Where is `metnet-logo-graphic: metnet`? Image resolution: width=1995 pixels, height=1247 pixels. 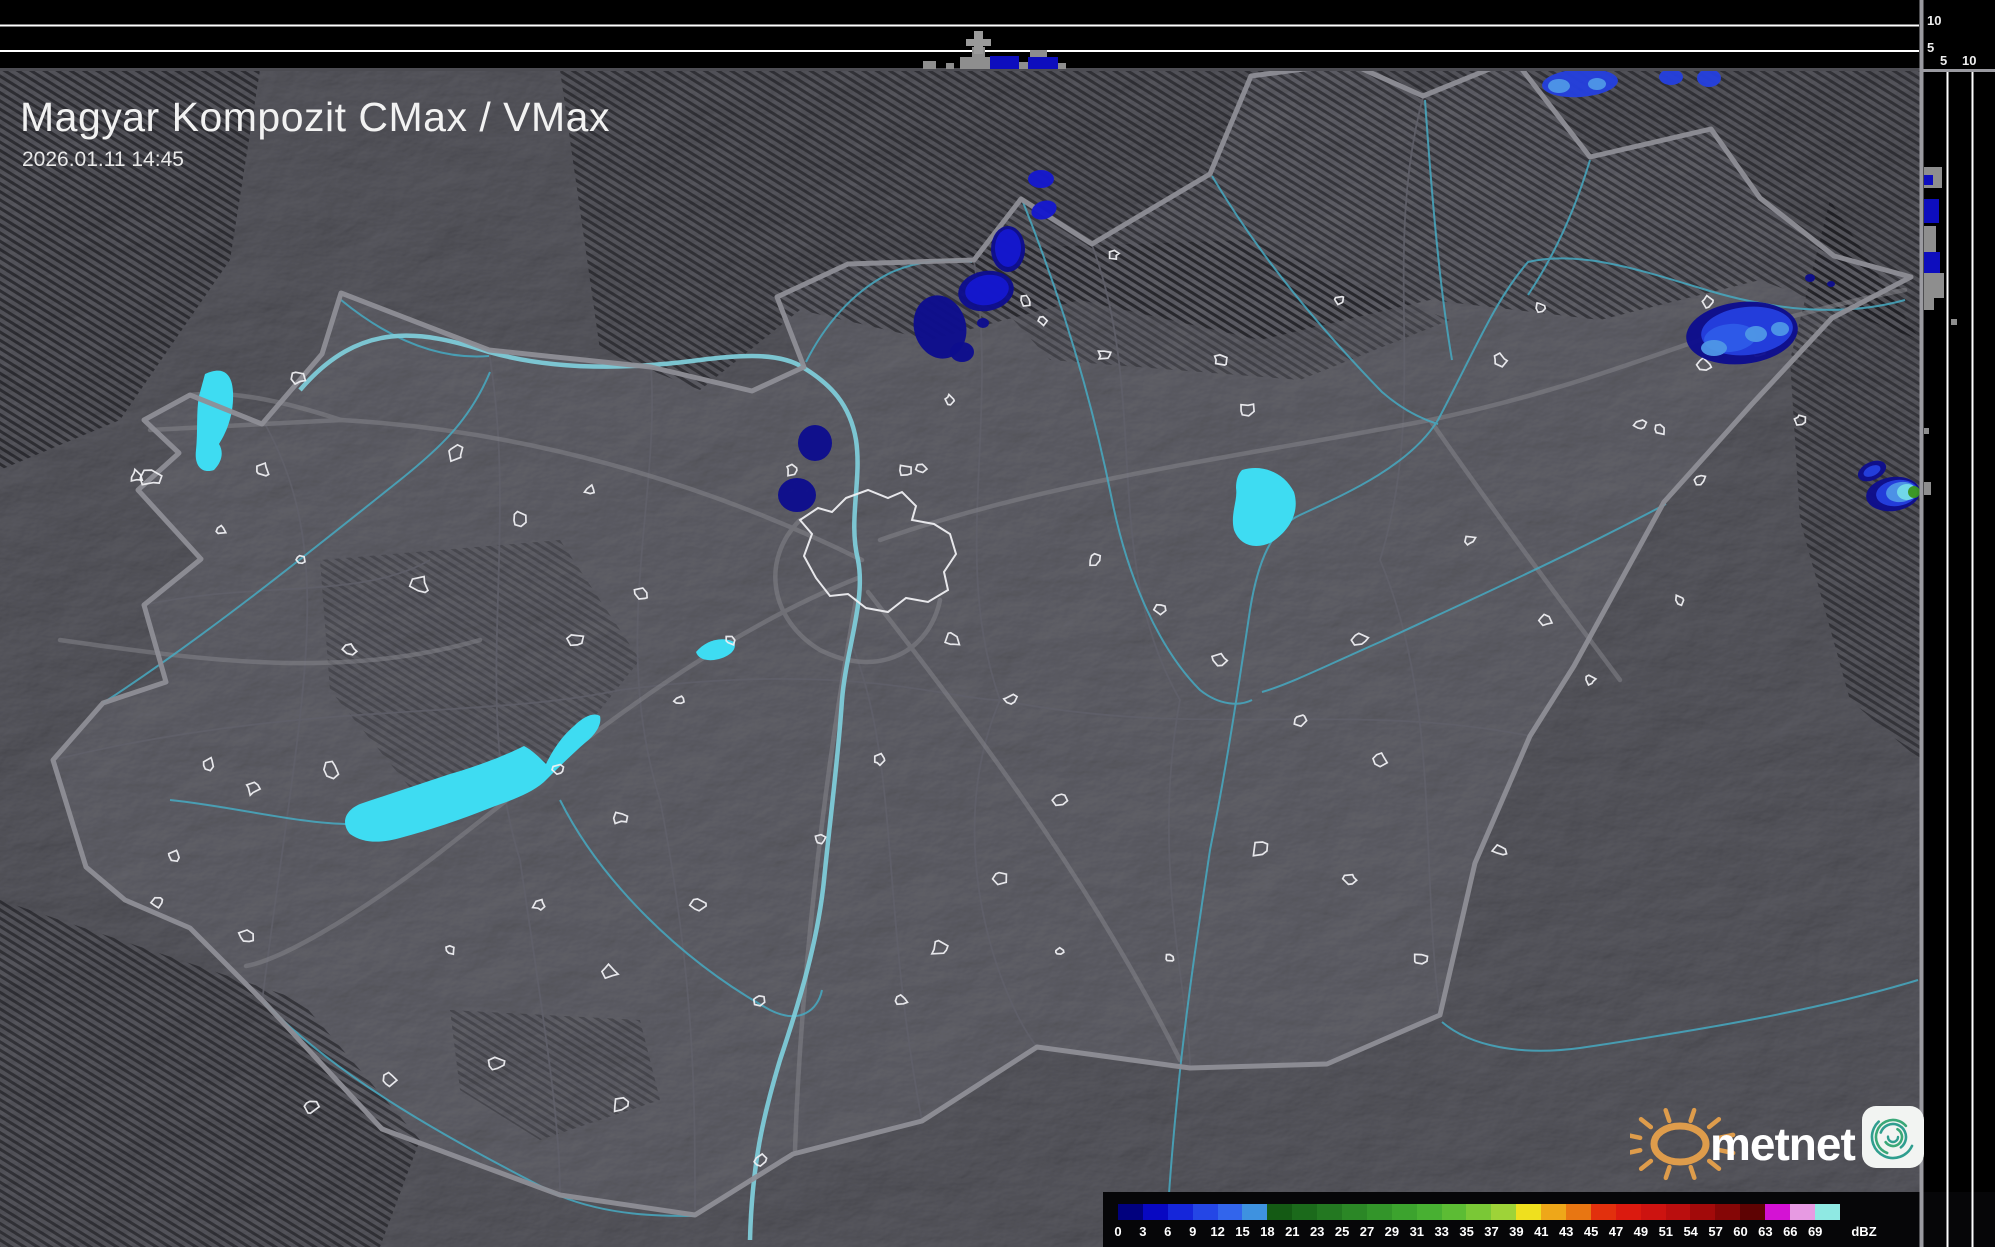 metnet-logo-graphic: metnet is located at coordinates (1774, 1143).